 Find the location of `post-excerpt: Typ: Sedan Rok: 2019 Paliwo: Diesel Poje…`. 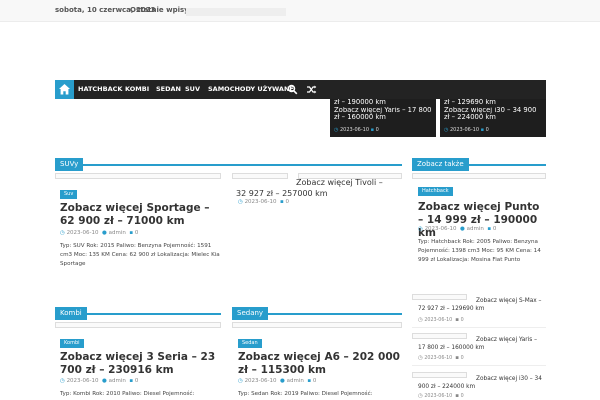

post-excerpt: Typ: Sedan Rok: 2019 Paliwo: Diesel Poje… is located at coordinates (305, 394).